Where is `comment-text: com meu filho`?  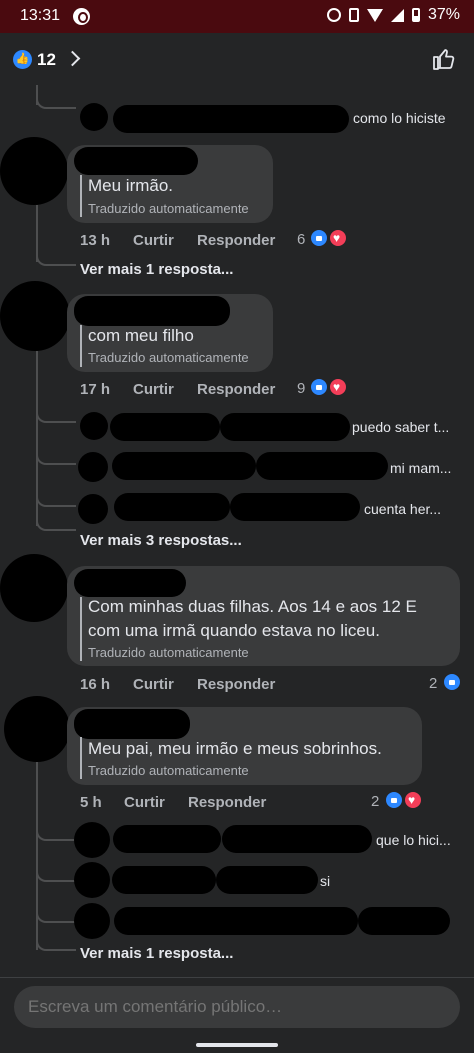
comment-text: com meu filho is located at coordinates (141, 335).